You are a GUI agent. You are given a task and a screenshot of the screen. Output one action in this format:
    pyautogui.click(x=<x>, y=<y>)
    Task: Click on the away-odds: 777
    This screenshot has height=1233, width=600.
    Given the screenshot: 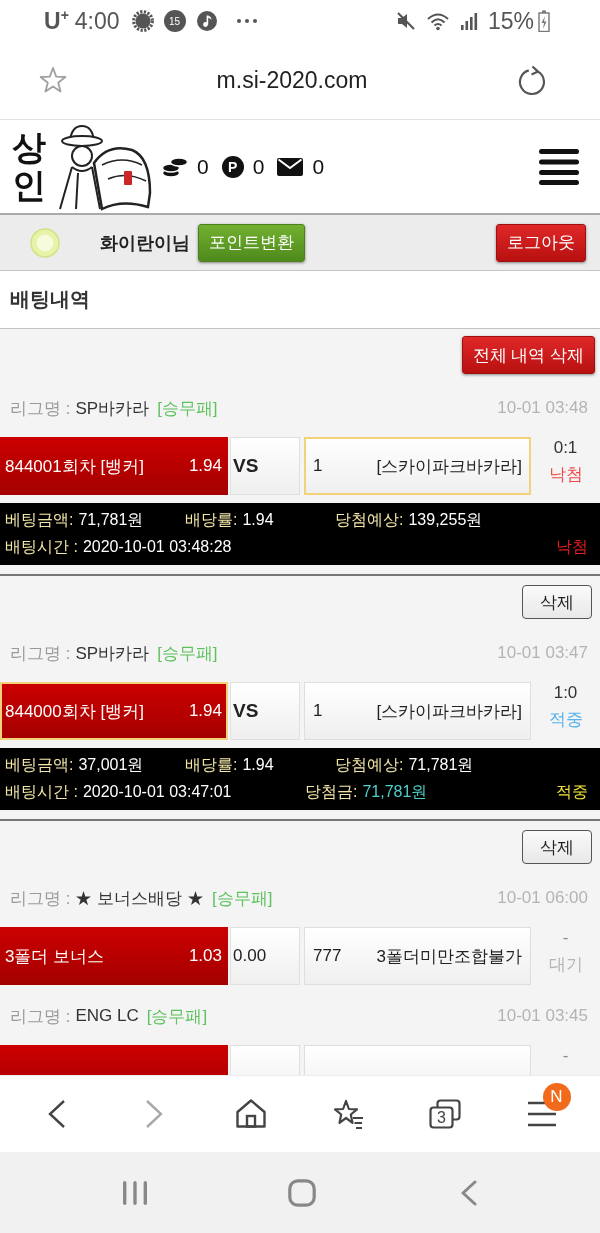 What is the action you would take?
    pyautogui.click(x=327, y=956)
    